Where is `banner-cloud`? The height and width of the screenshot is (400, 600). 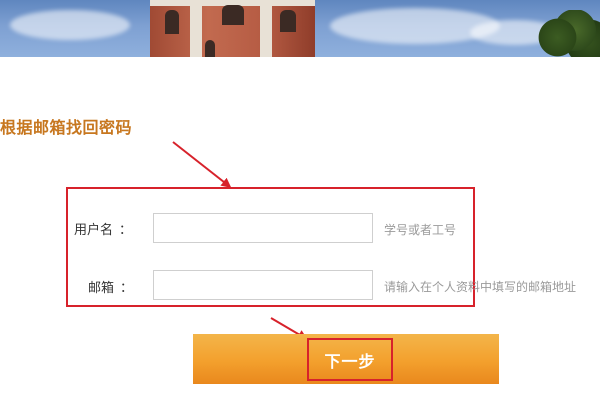
banner-cloud is located at coordinates (70, 25).